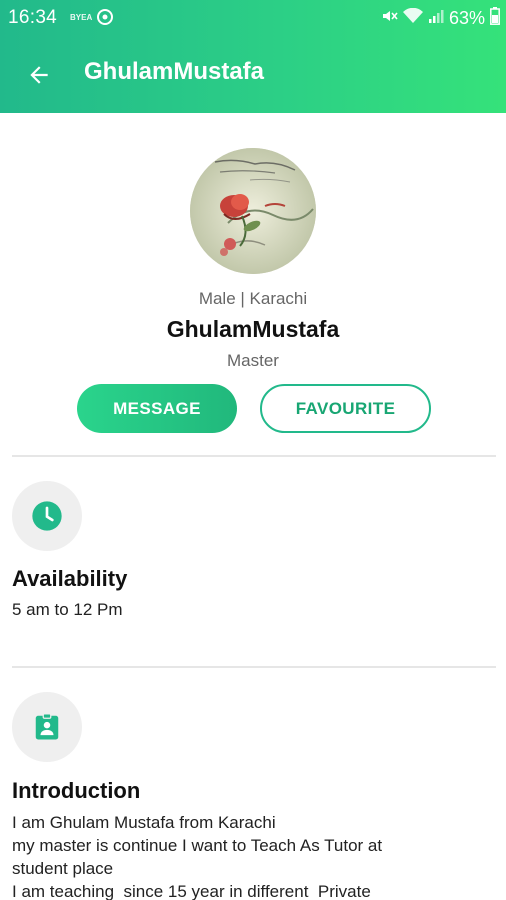 The image size is (506, 900). I want to click on app-bar: 16:34 BYEA 63% GhulamMustafa, so click(253, 56).